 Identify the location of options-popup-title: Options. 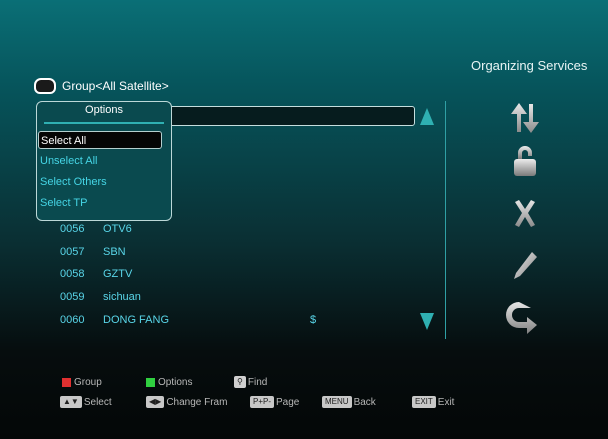
(104, 110).